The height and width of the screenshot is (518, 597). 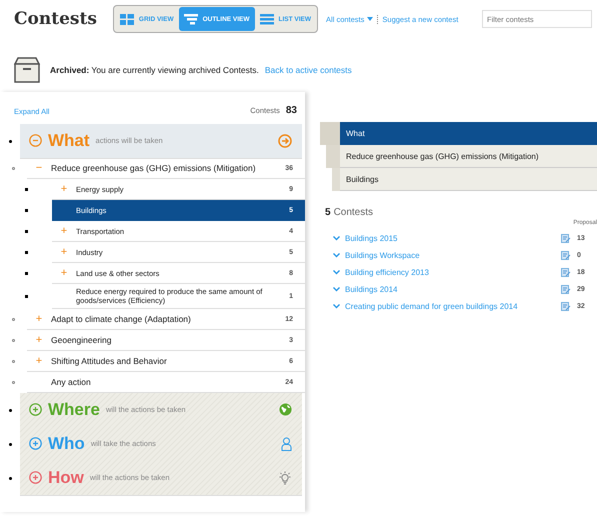 What do you see at coordinates (447, 289) in the screenshot?
I see `contest-link: Buildings 2014` at bounding box center [447, 289].